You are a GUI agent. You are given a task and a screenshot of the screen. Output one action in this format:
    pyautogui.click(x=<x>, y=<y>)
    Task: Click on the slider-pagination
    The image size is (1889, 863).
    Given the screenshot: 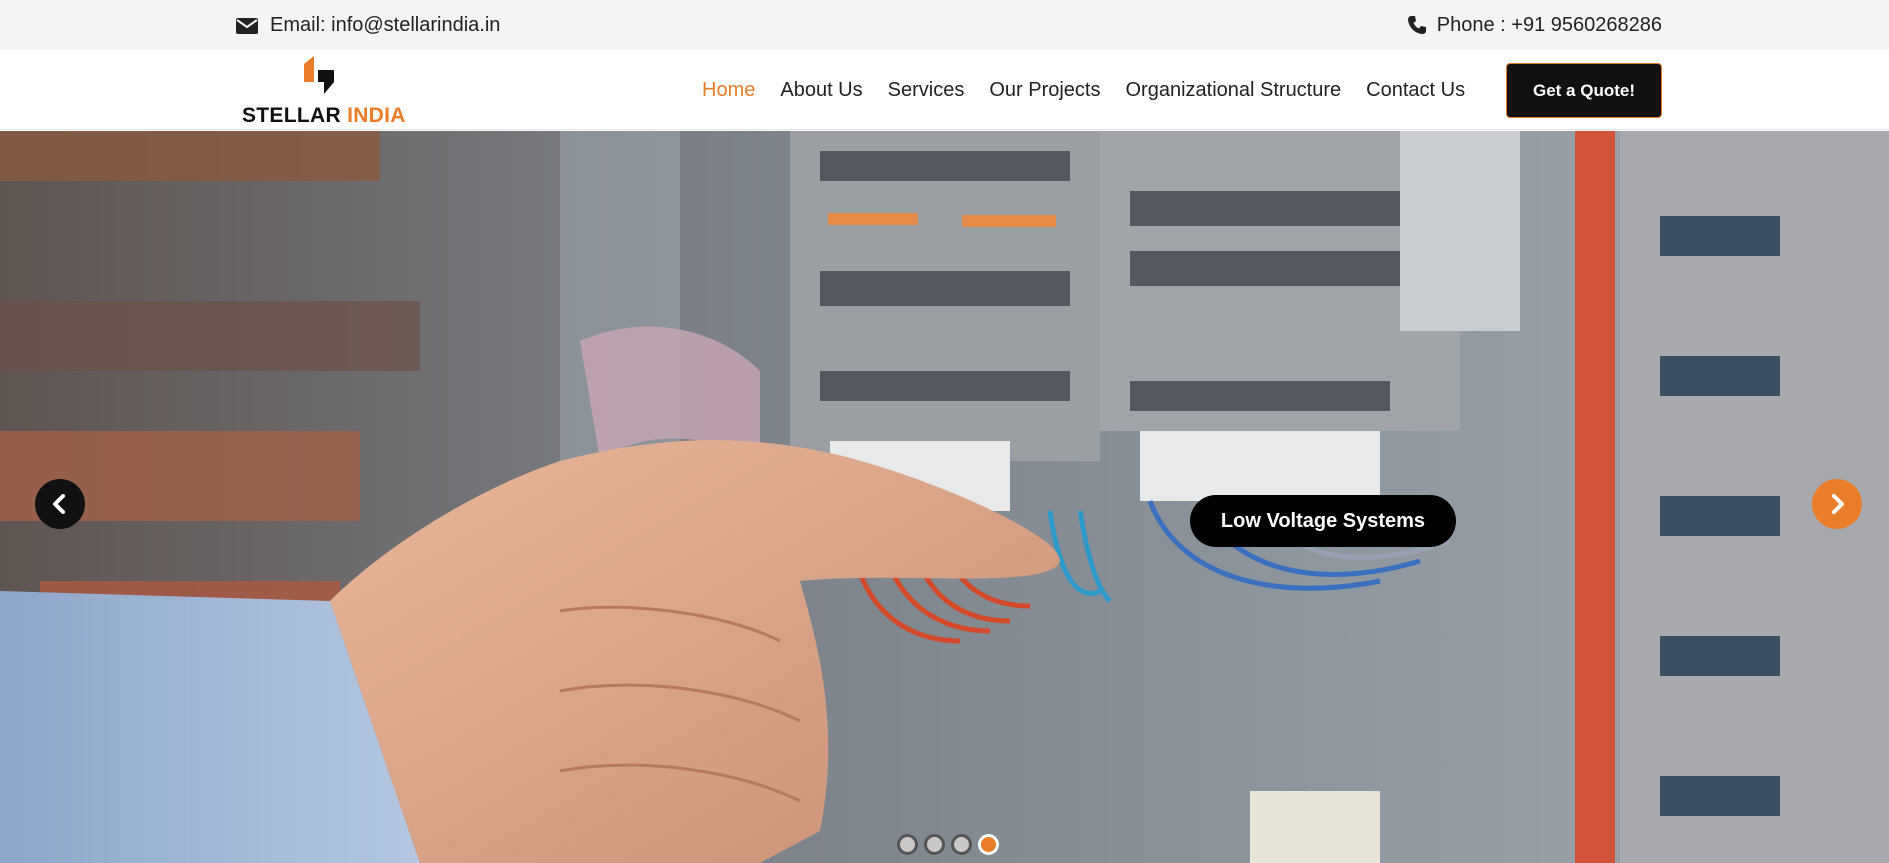 What is the action you would take?
    pyautogui.click(x=951, y=844)
    